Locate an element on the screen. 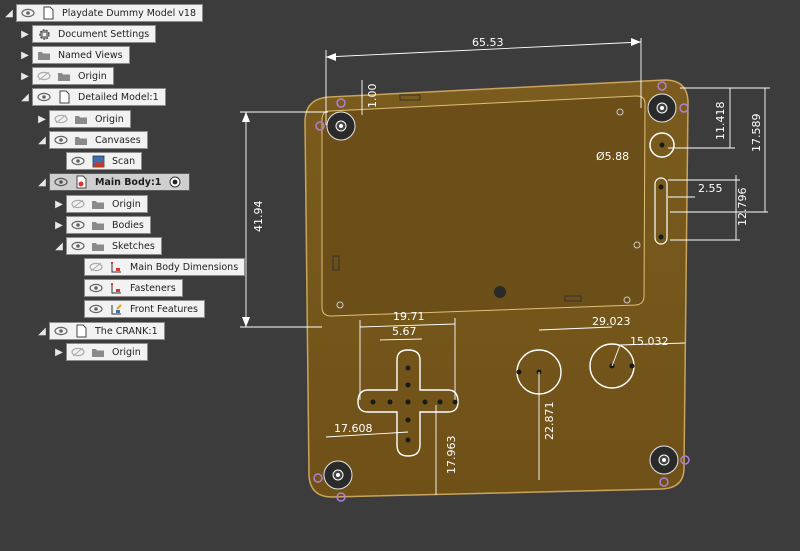 The height and width of the screenshot is (551, 800). tree-node-sketch-fasteners: Fasteners is located at coordinates (126, 288).